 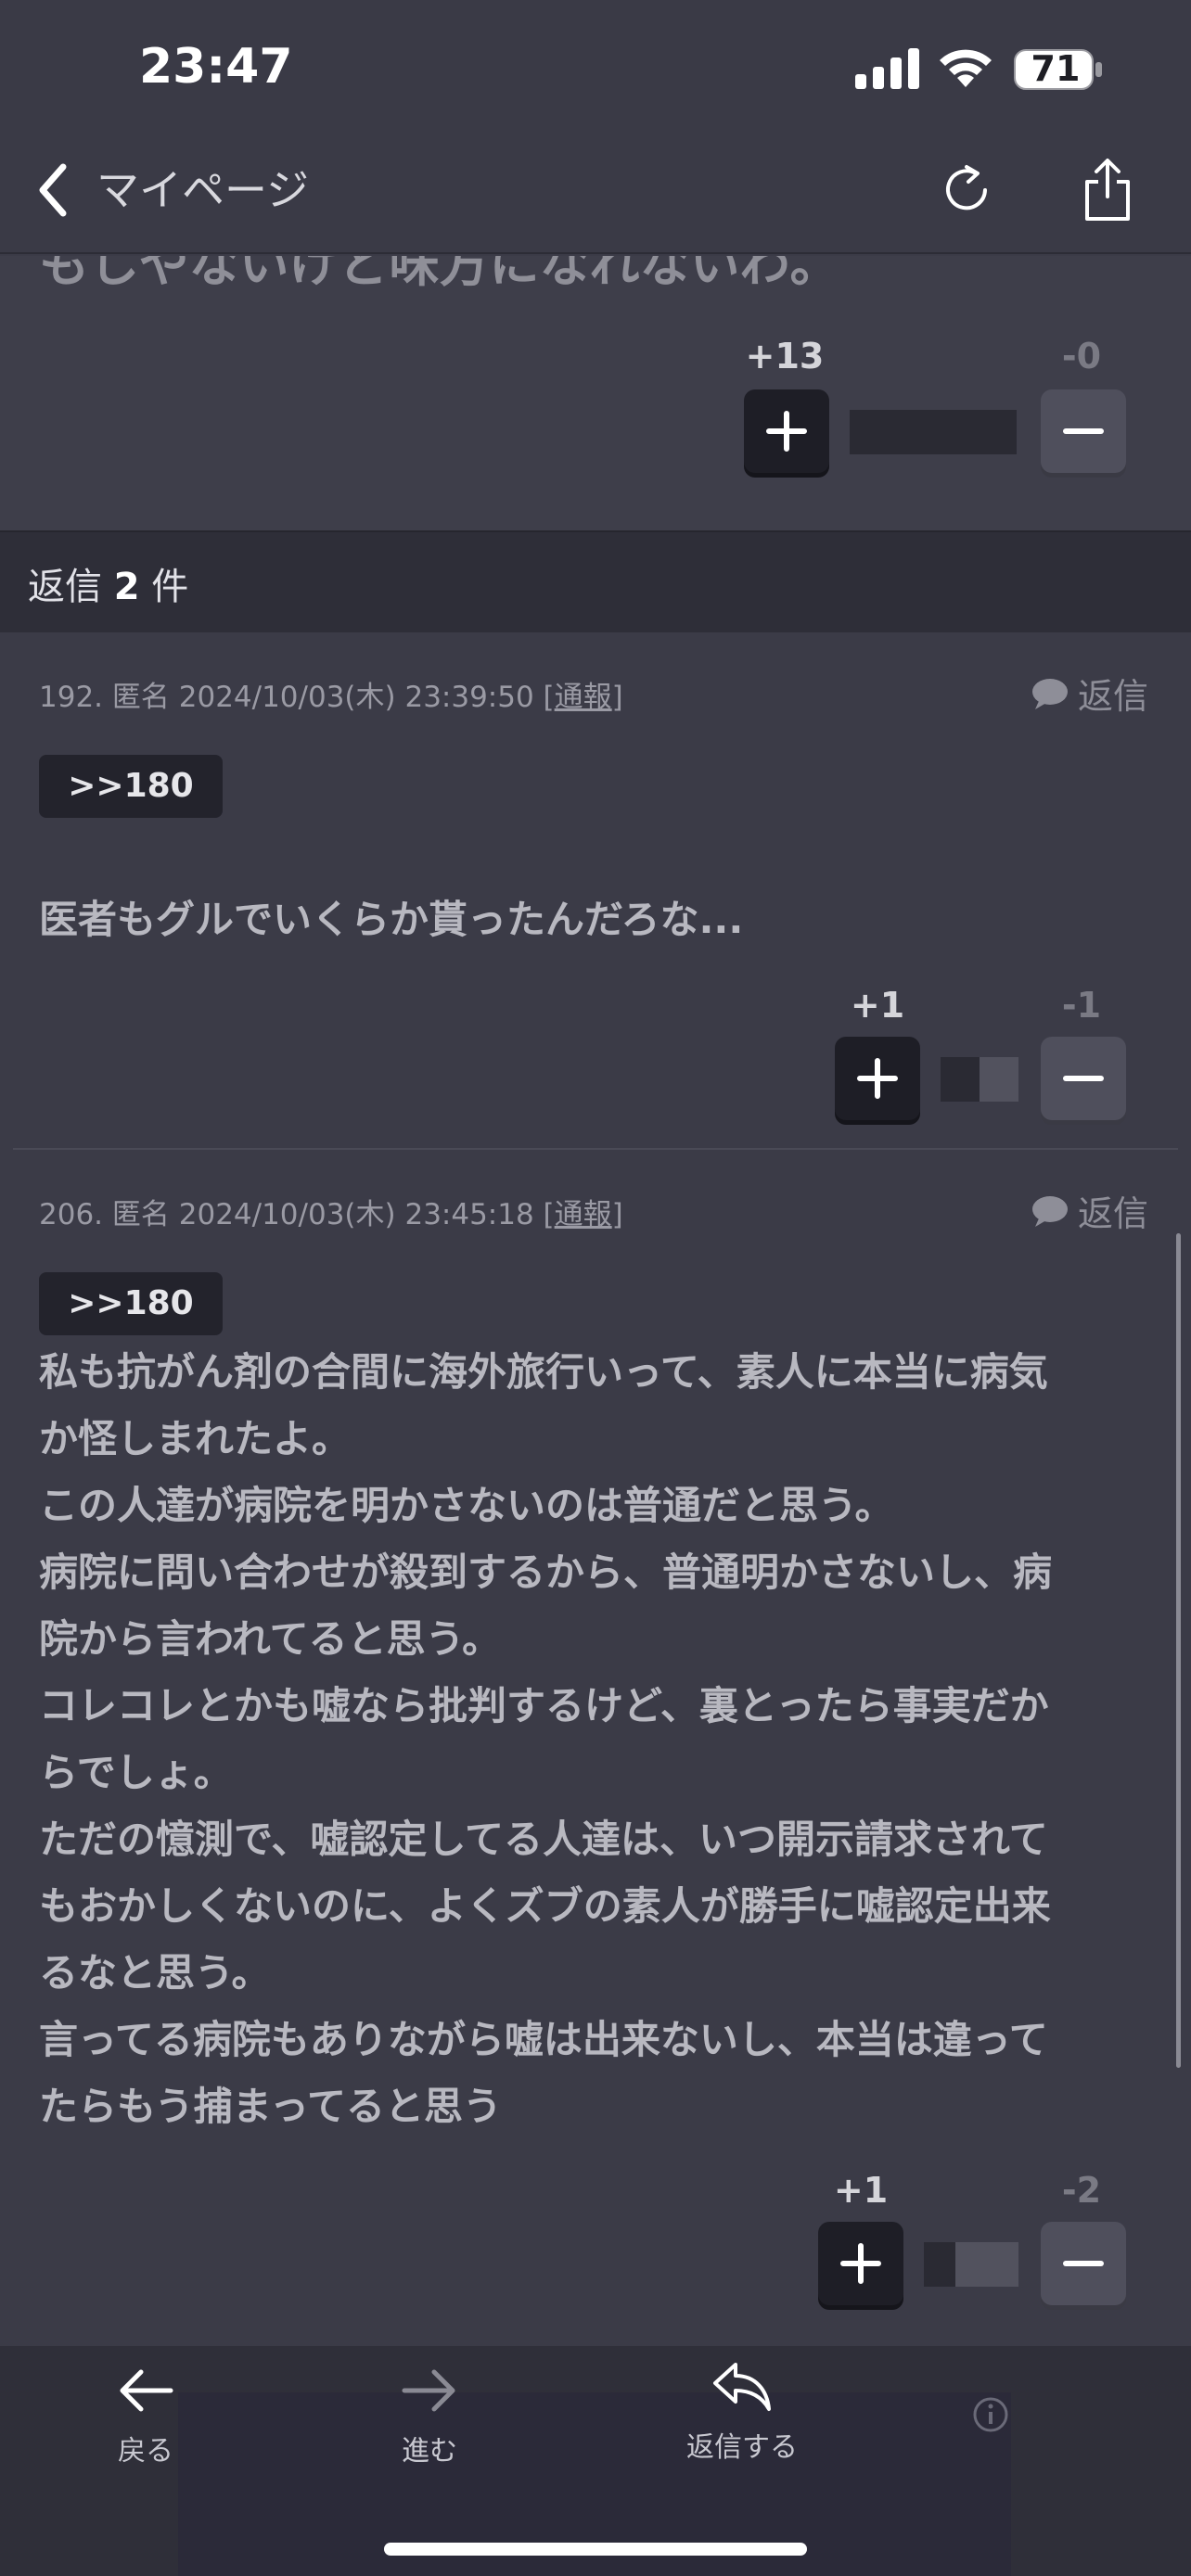 I want to click on upvote-count: +13, so click(x=785, y=356).